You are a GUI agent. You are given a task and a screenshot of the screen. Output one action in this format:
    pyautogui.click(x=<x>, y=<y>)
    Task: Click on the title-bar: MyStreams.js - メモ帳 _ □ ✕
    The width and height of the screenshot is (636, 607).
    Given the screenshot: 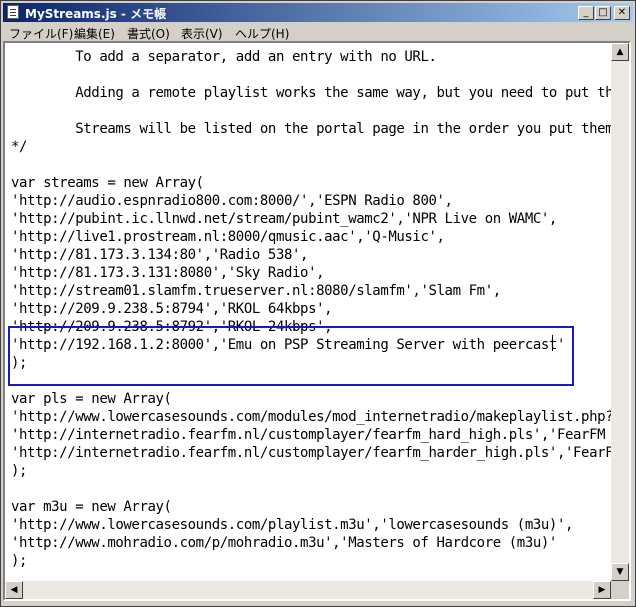 What is the action you would take?
    pyautogui.click(x=318, y=12)
    